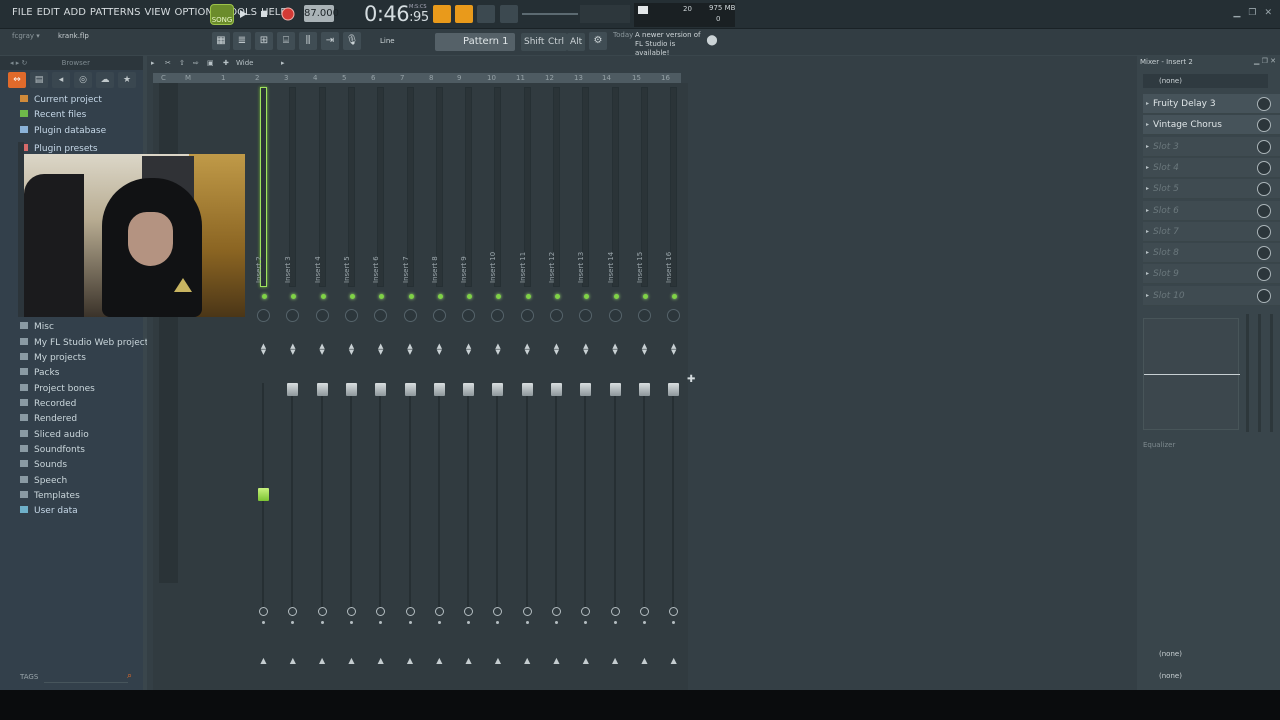 This screenshot has height=720, width=1280. What do you see at coordinates (288, 14) in the screenshot?
I see `record-button` at bounding box center [288, 14].